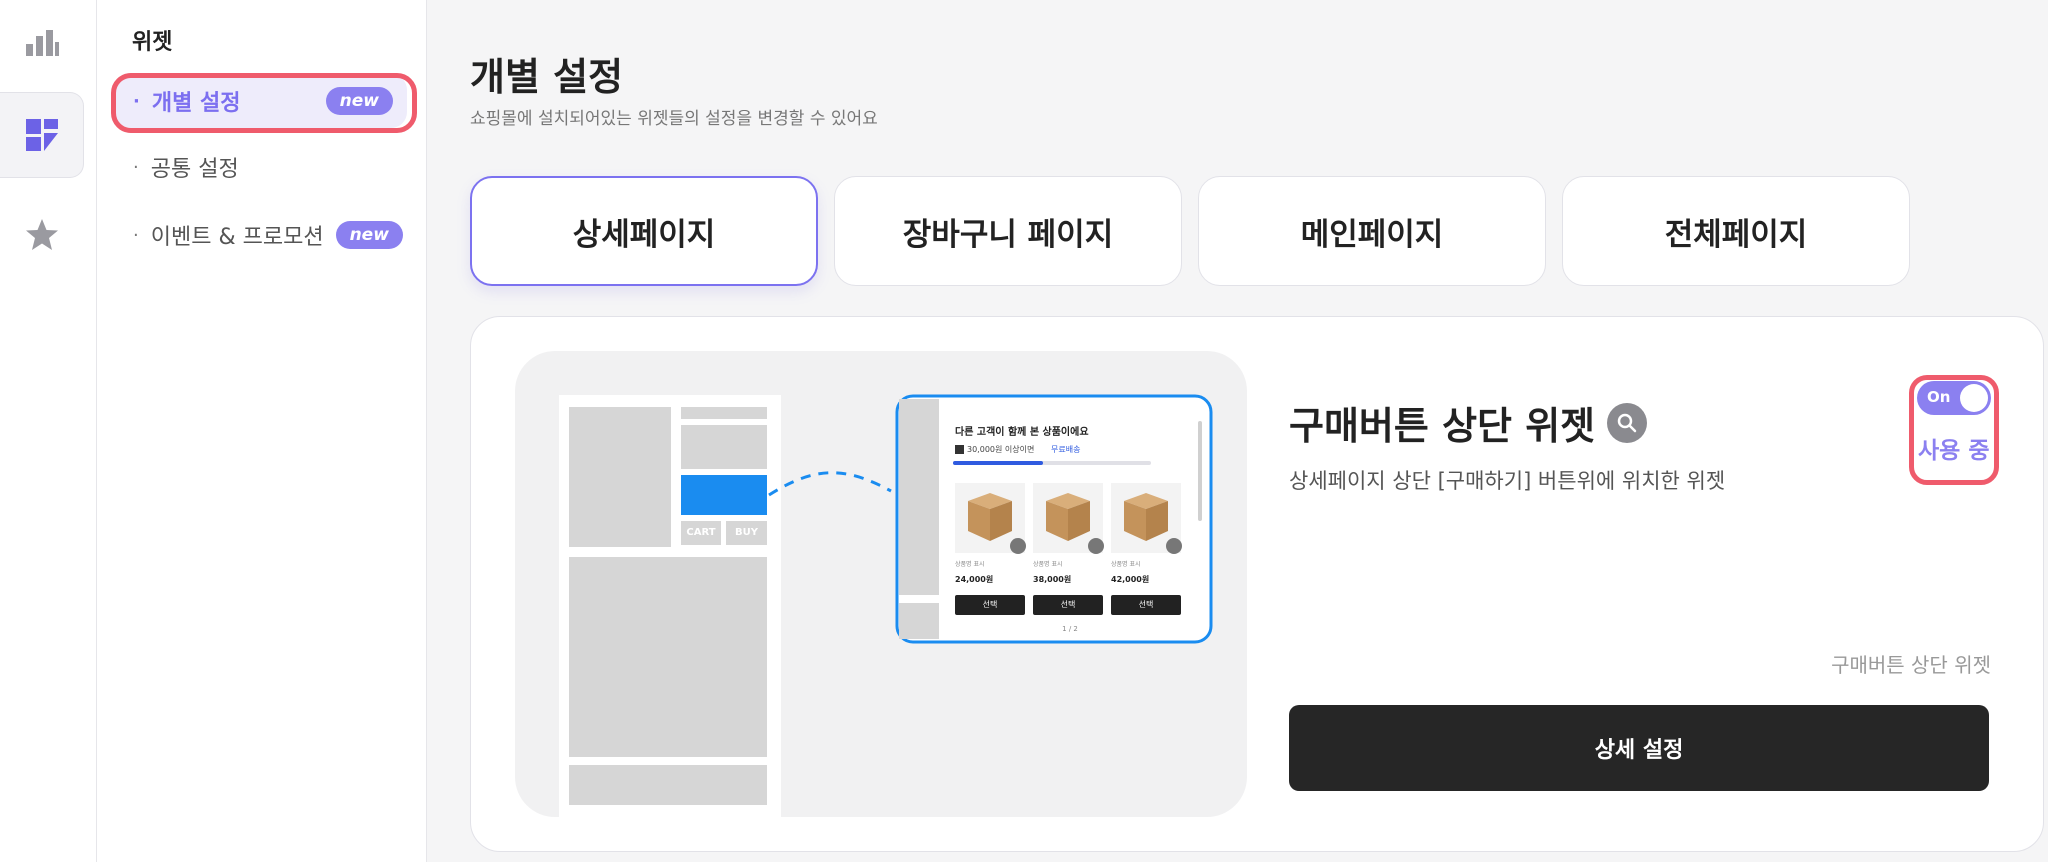  Describe the element at coordinates (369, 235) in the screenshot. I see `new-badge: new` at that location.